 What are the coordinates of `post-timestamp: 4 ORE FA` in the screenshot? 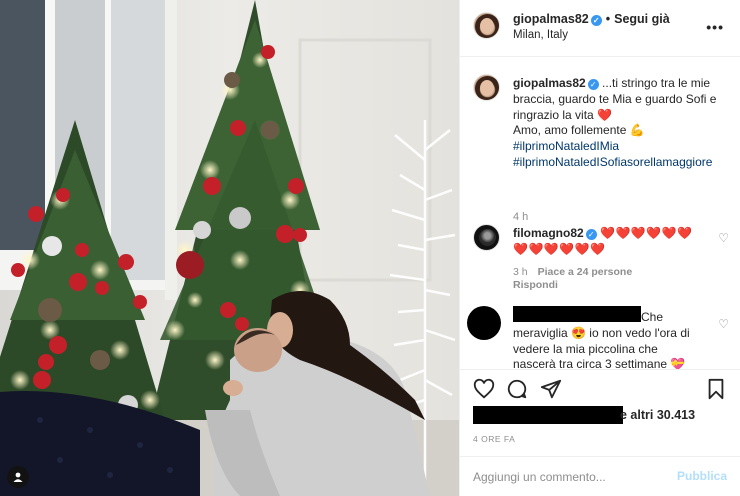 It's located at (494, 439).